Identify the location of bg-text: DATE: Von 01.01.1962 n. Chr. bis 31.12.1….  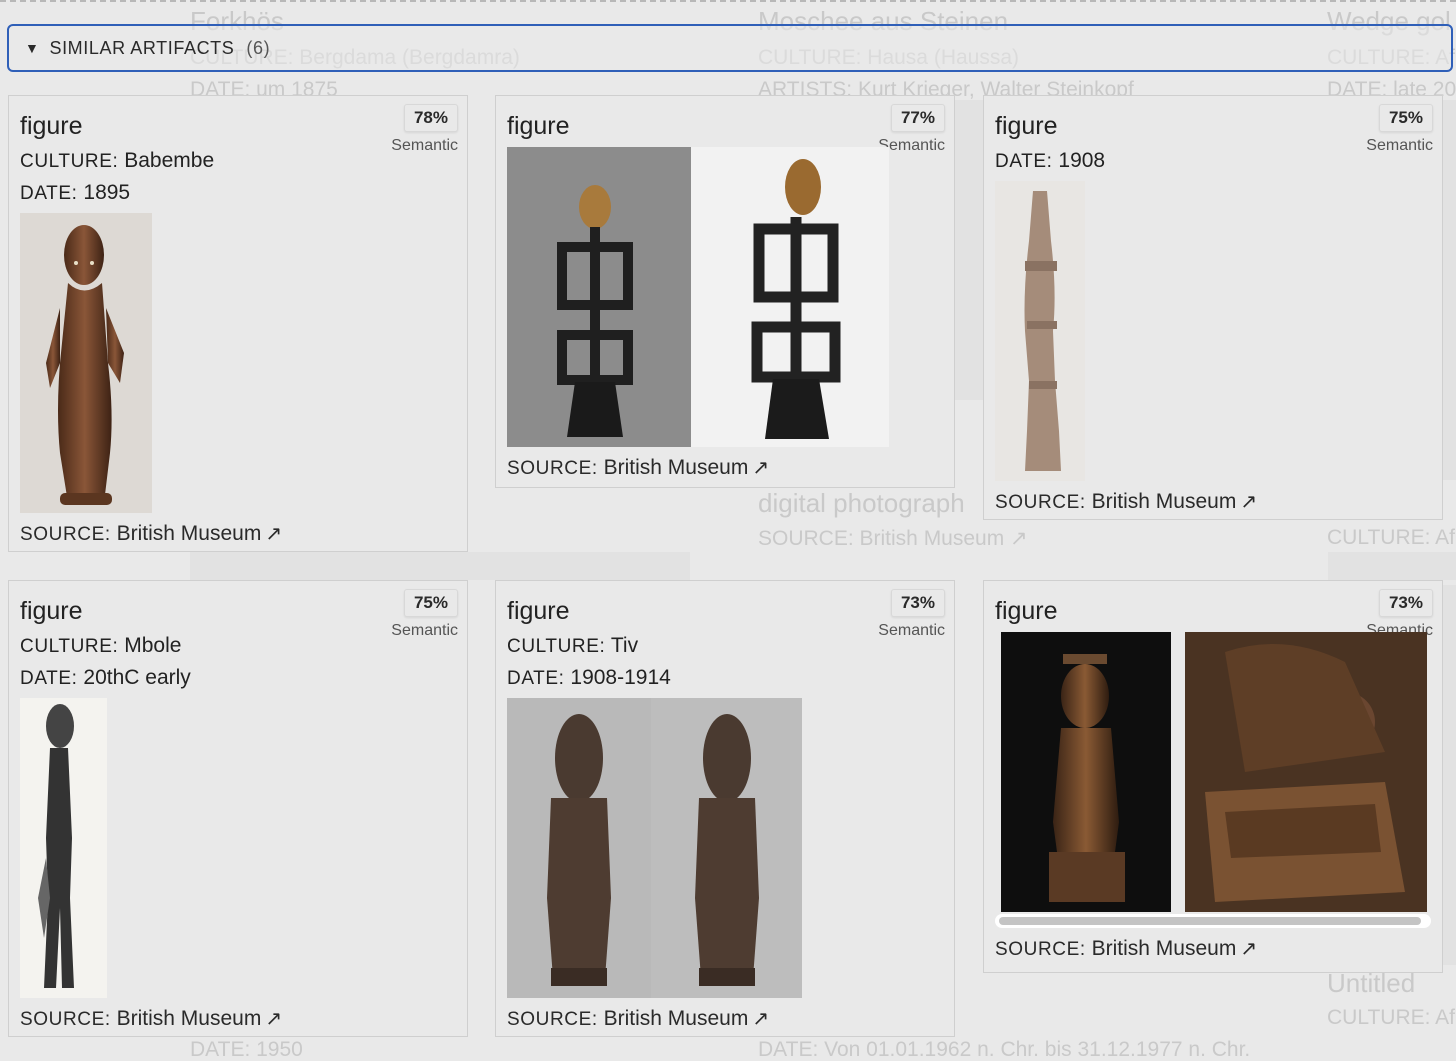
(1004, 1049).